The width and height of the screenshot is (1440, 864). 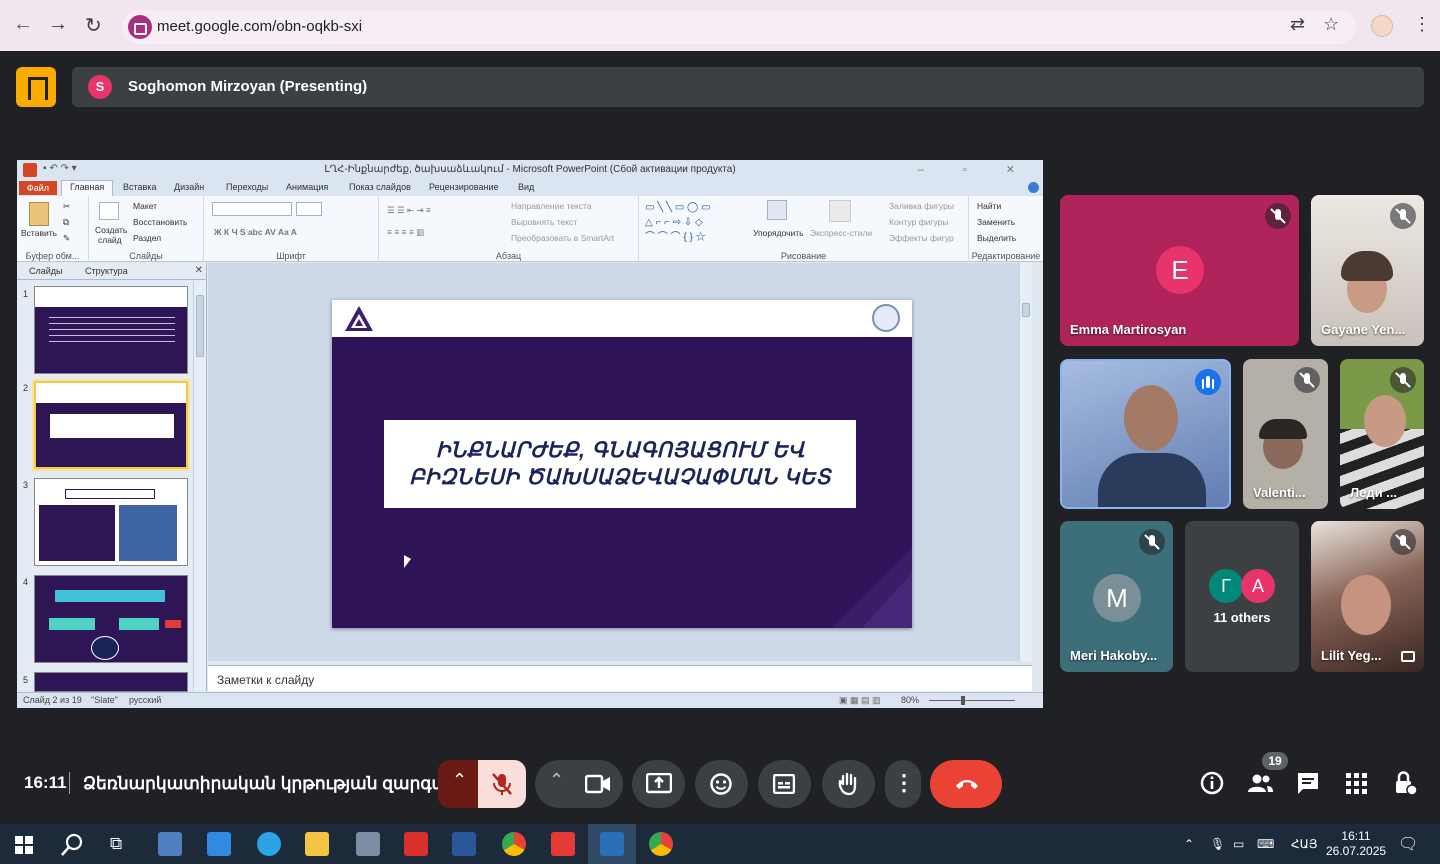 I want to click on help-icon, so click(x=1033, y=187).